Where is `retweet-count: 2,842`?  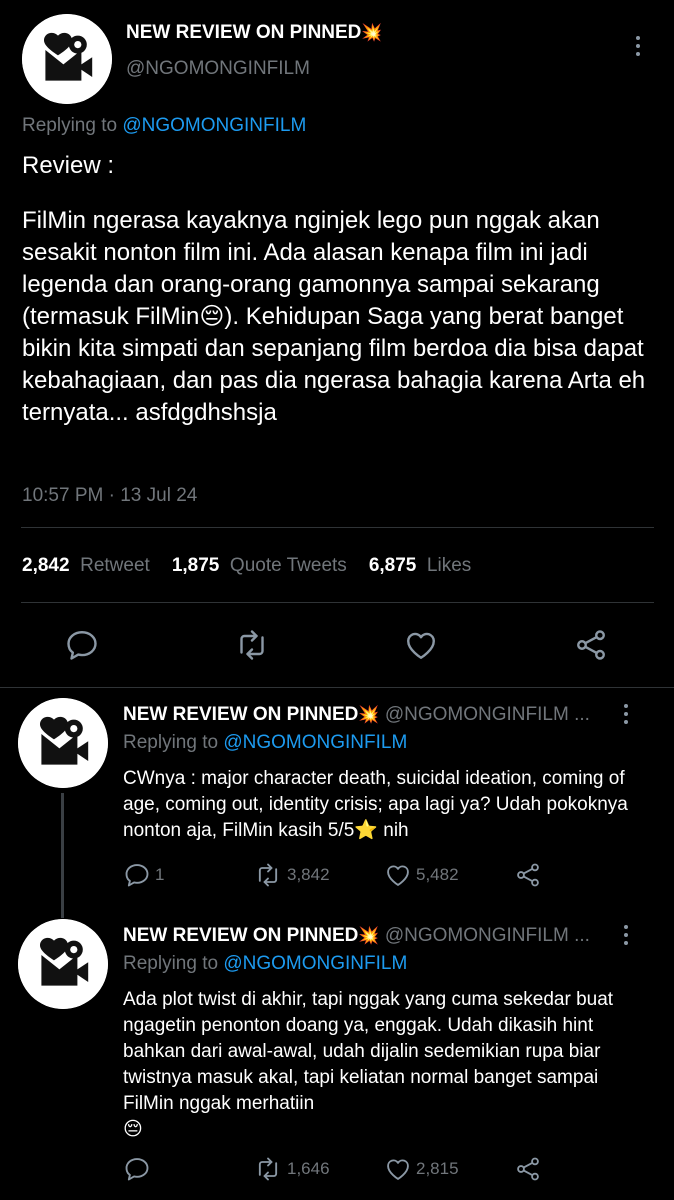 retweet-count: 2,842 is located at coordinates (46, 565).